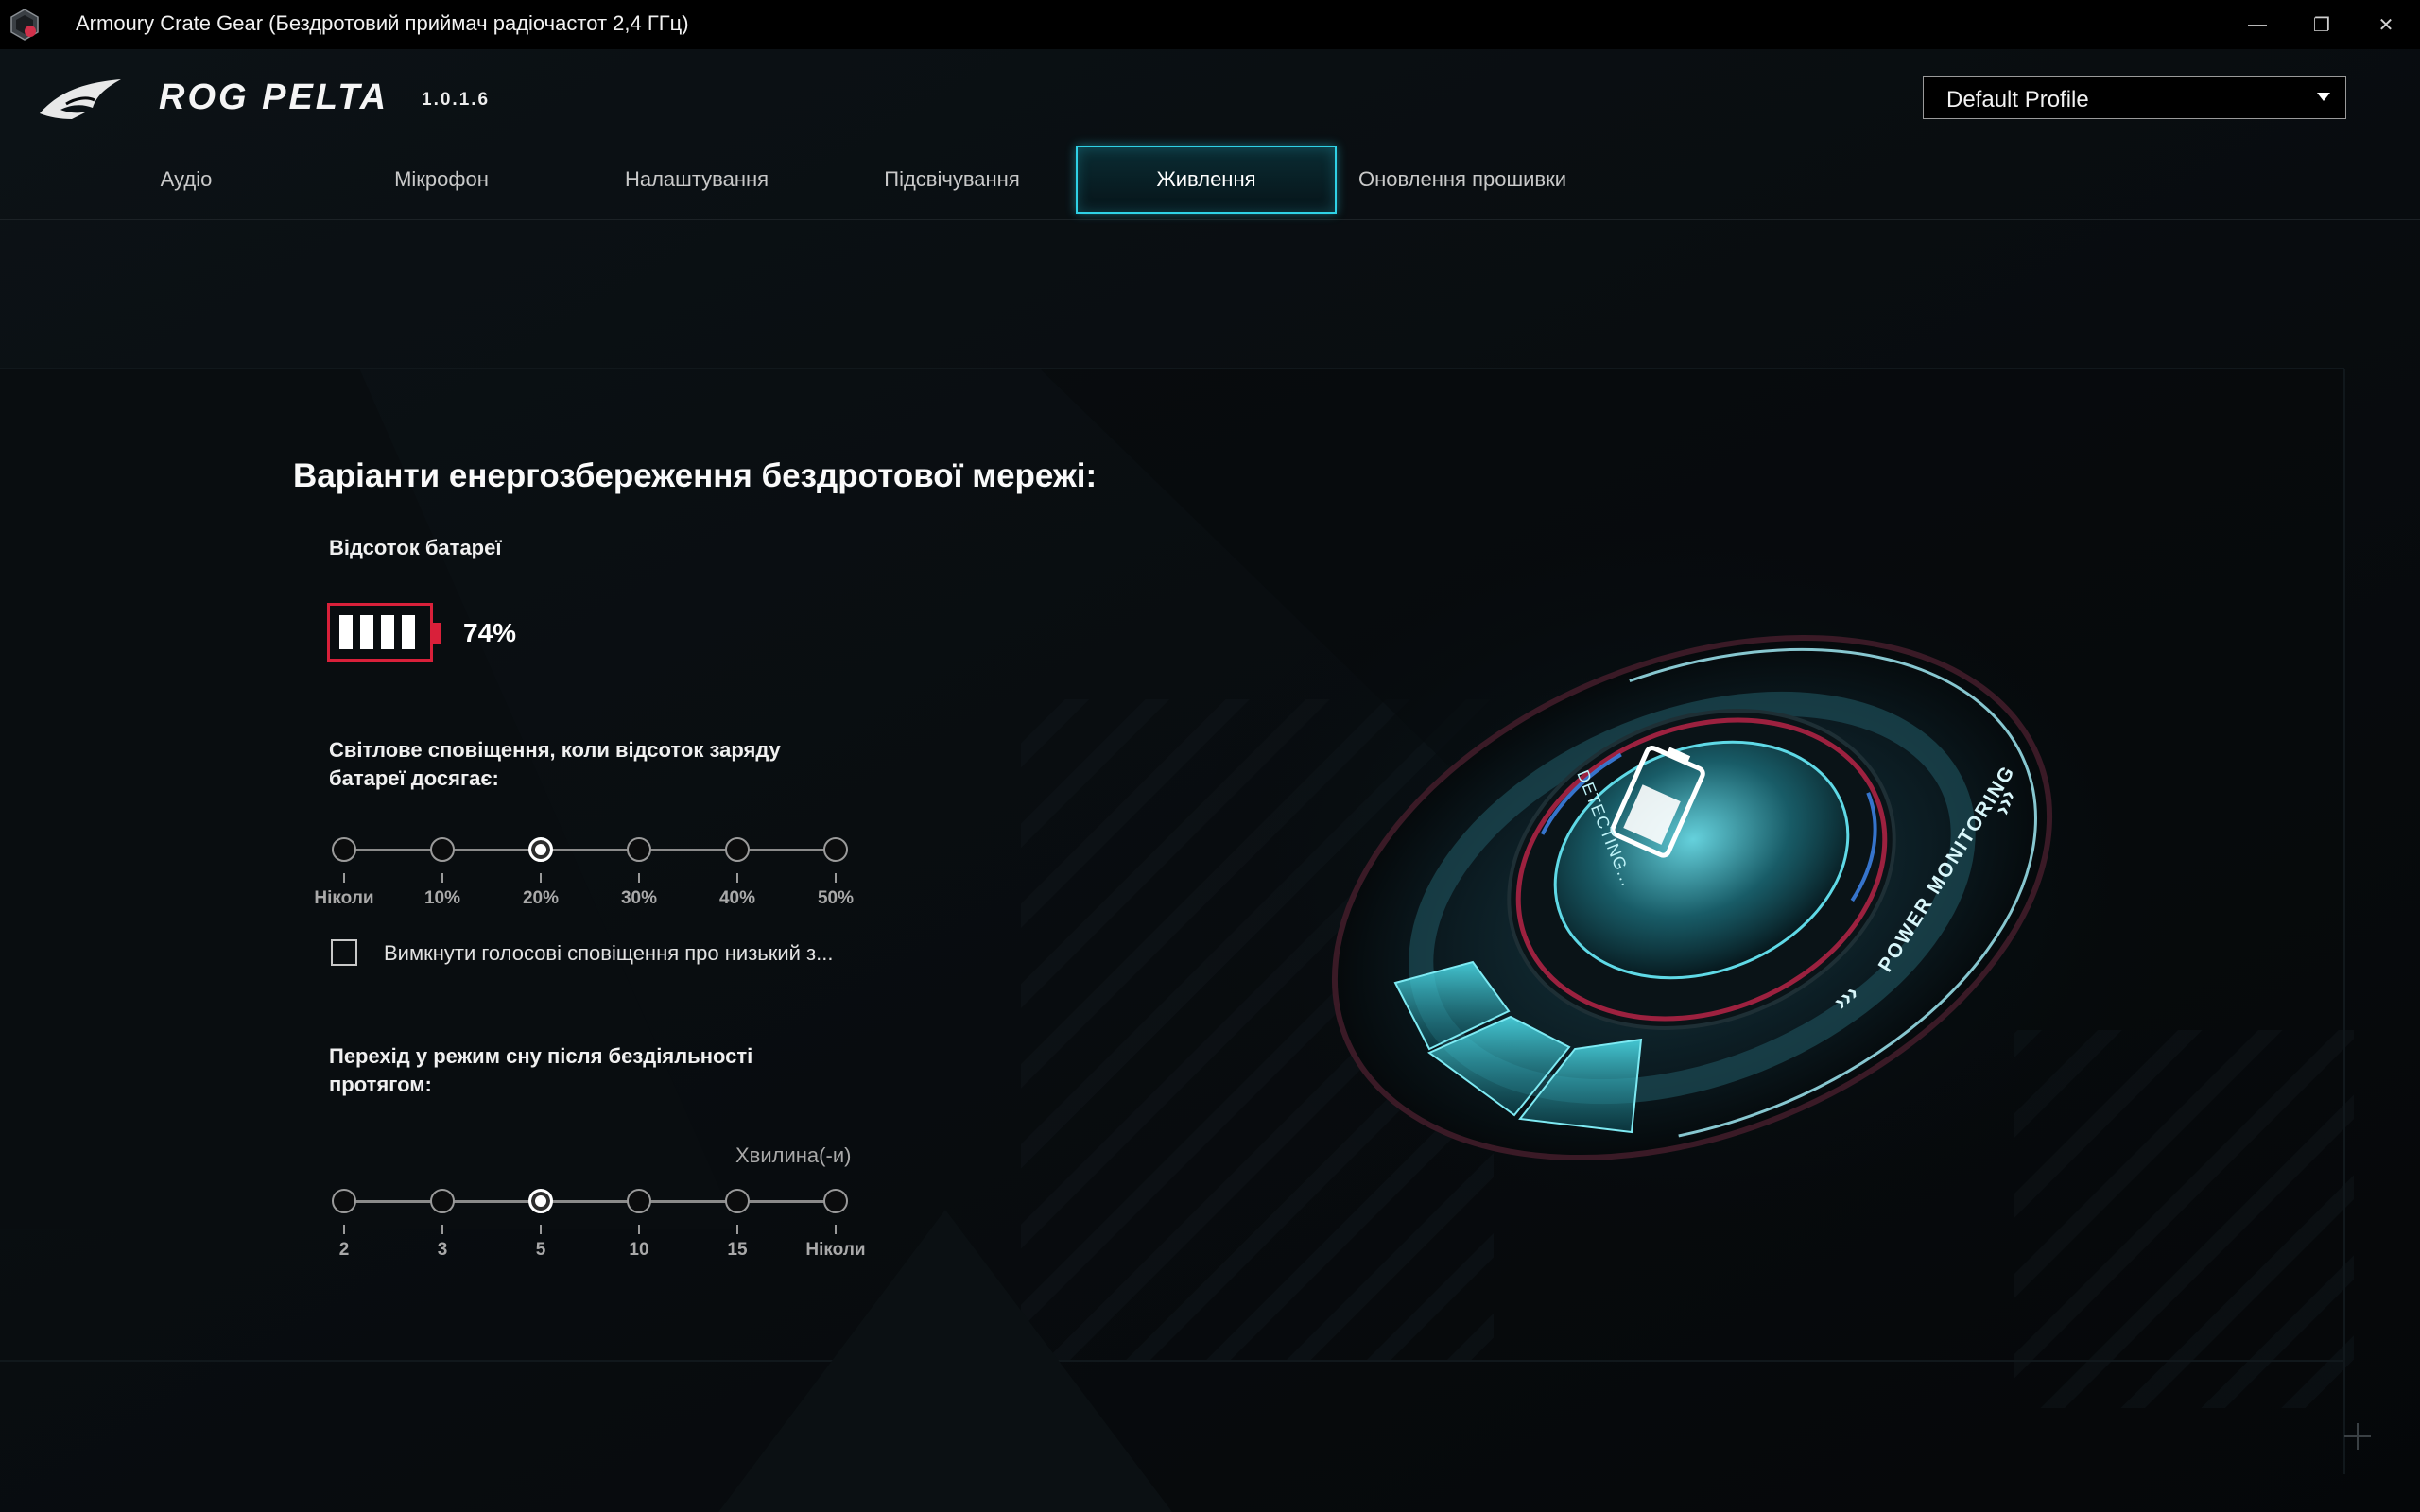 This screenshot has height=1512, width=2420. Describe the element at coordinates (2322, 24) in the screenshot. I see `restore-button: ❐` at that location.